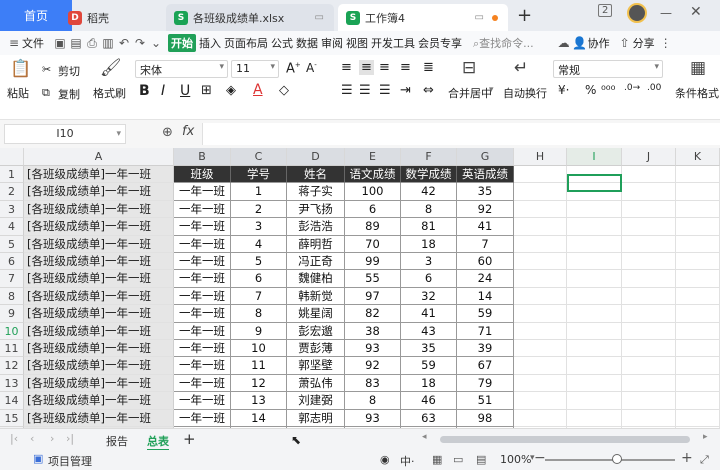 The image size is (720, 470). What do you see at coordinates (481, 459) in the screenshot?
I see `page-break-view-icon: ▤` at bounding box center [481, 459].